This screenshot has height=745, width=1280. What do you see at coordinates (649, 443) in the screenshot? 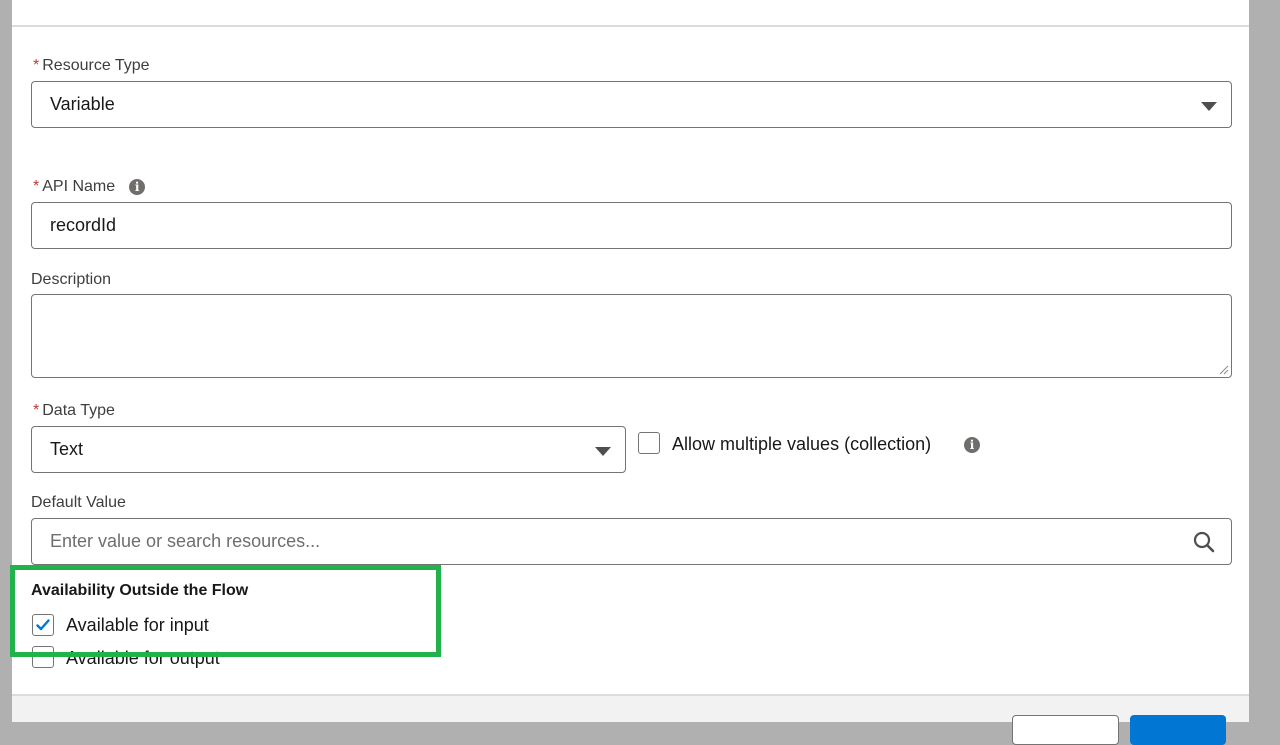
I see `allow-multiple-checkbox` at bounding box center [649, 443].